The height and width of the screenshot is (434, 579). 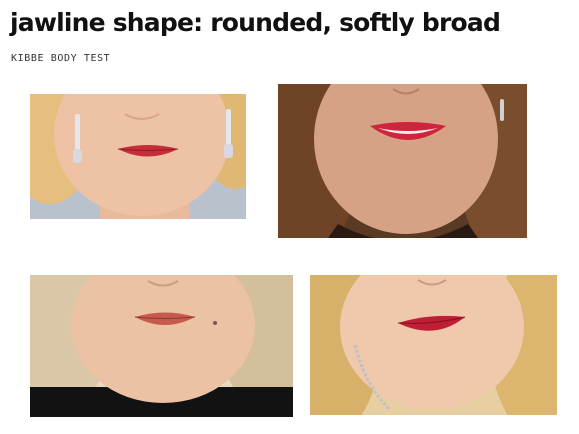 What do you see at coordinates (161, 346) in the screenshot?
I see `photo-blonde-black-top` at bounding box center [161, 346].